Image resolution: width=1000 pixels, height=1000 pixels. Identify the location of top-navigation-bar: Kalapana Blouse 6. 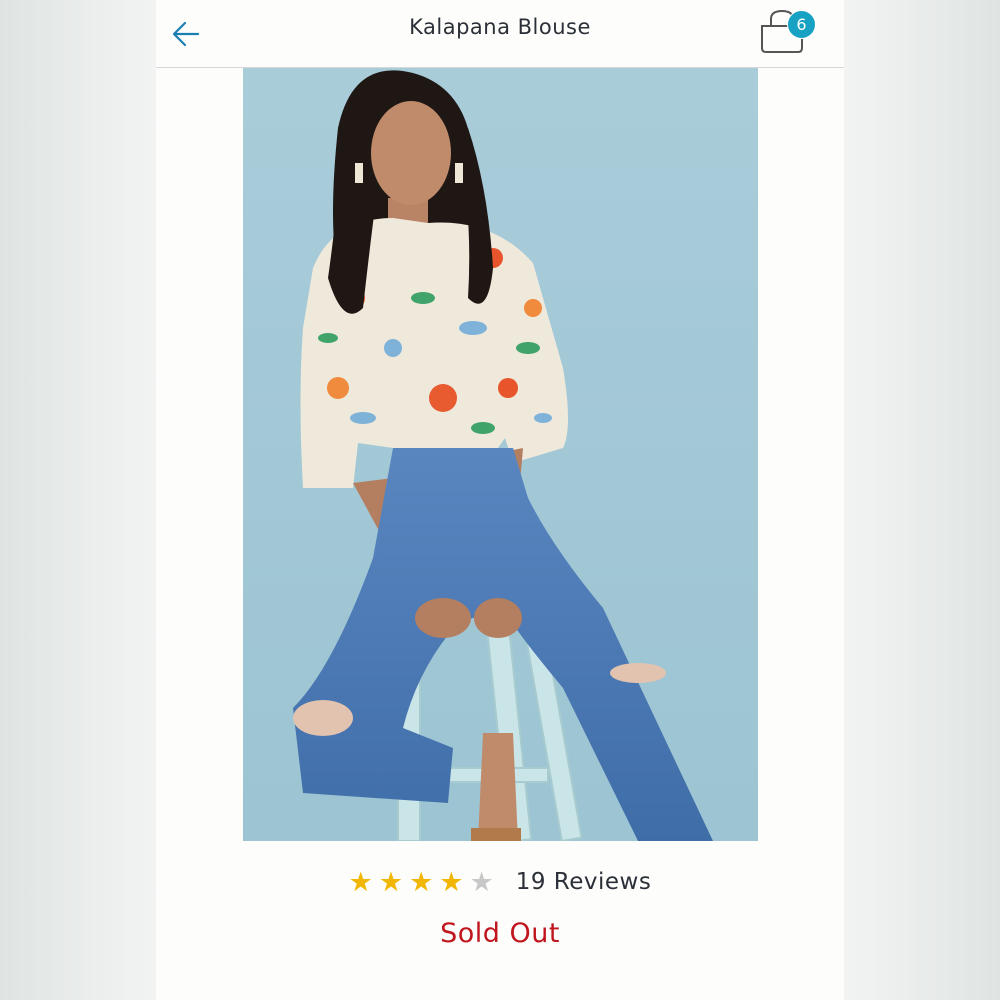
(500, 34).